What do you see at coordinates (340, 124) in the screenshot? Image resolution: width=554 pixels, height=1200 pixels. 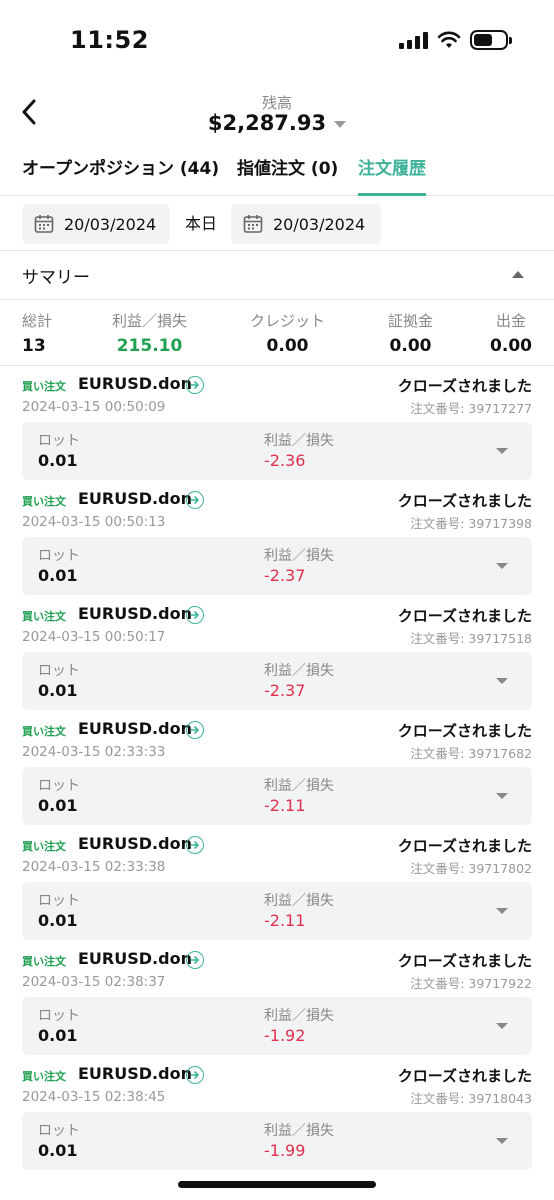 I see `caret-down-icon` at bounding box center [340, 124].